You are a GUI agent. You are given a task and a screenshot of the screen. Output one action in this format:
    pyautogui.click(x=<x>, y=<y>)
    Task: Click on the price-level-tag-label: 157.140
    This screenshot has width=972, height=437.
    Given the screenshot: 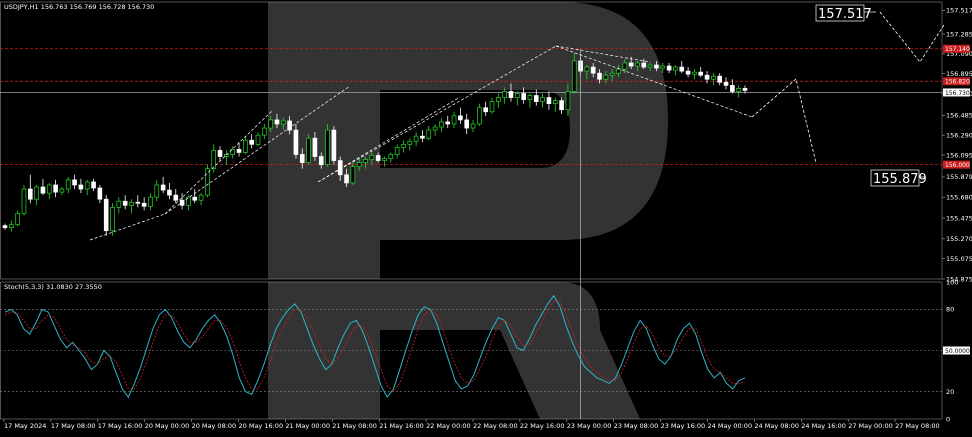 What is the action you would take?
    pyautogui.click(x=957, y=49)
    